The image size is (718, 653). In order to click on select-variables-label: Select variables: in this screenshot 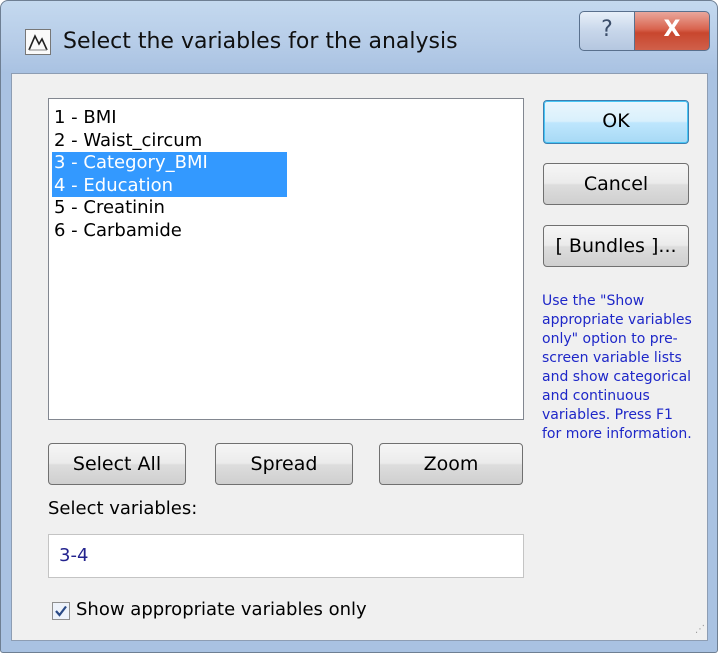, I will do `click(123, 508)`.